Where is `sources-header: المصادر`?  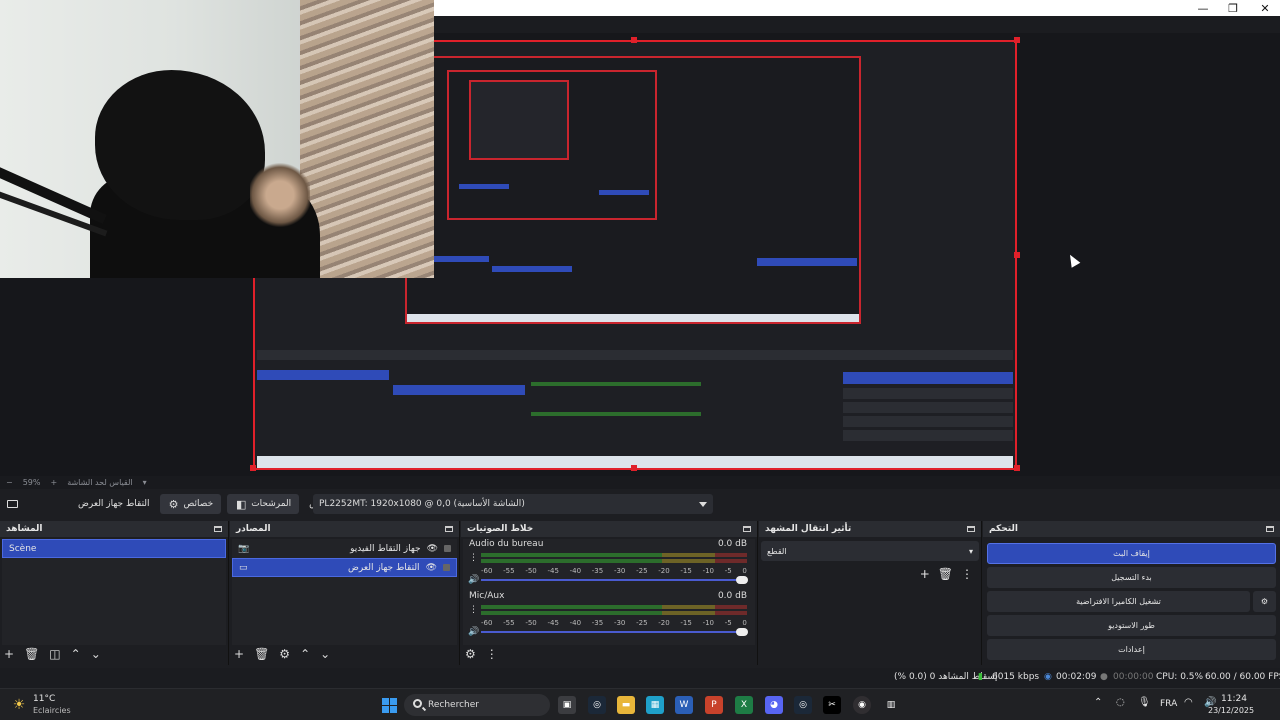 sources-header: المصادر is located at coordinates (344, 529).